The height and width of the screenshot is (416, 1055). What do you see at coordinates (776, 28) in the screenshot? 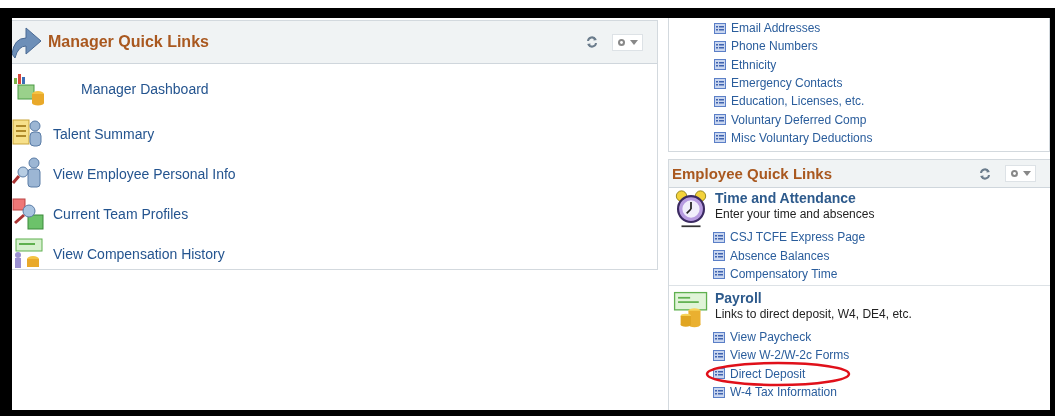
I see `page-link: Email Addresses` at bounding box center [776, 28].